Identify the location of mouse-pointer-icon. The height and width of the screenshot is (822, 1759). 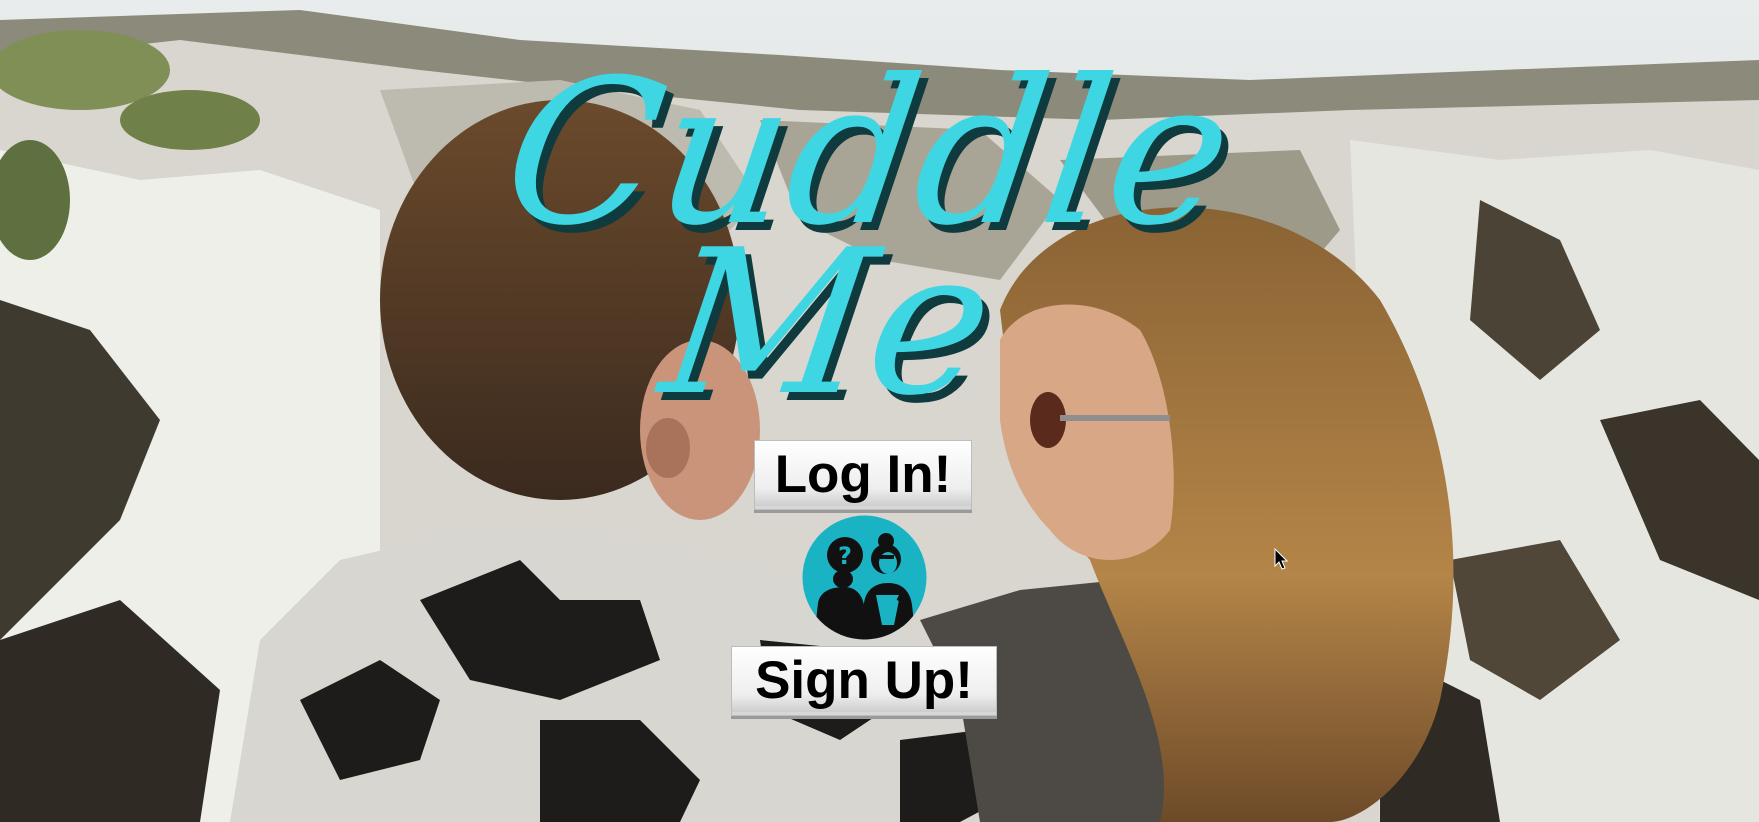
(1281, 558).